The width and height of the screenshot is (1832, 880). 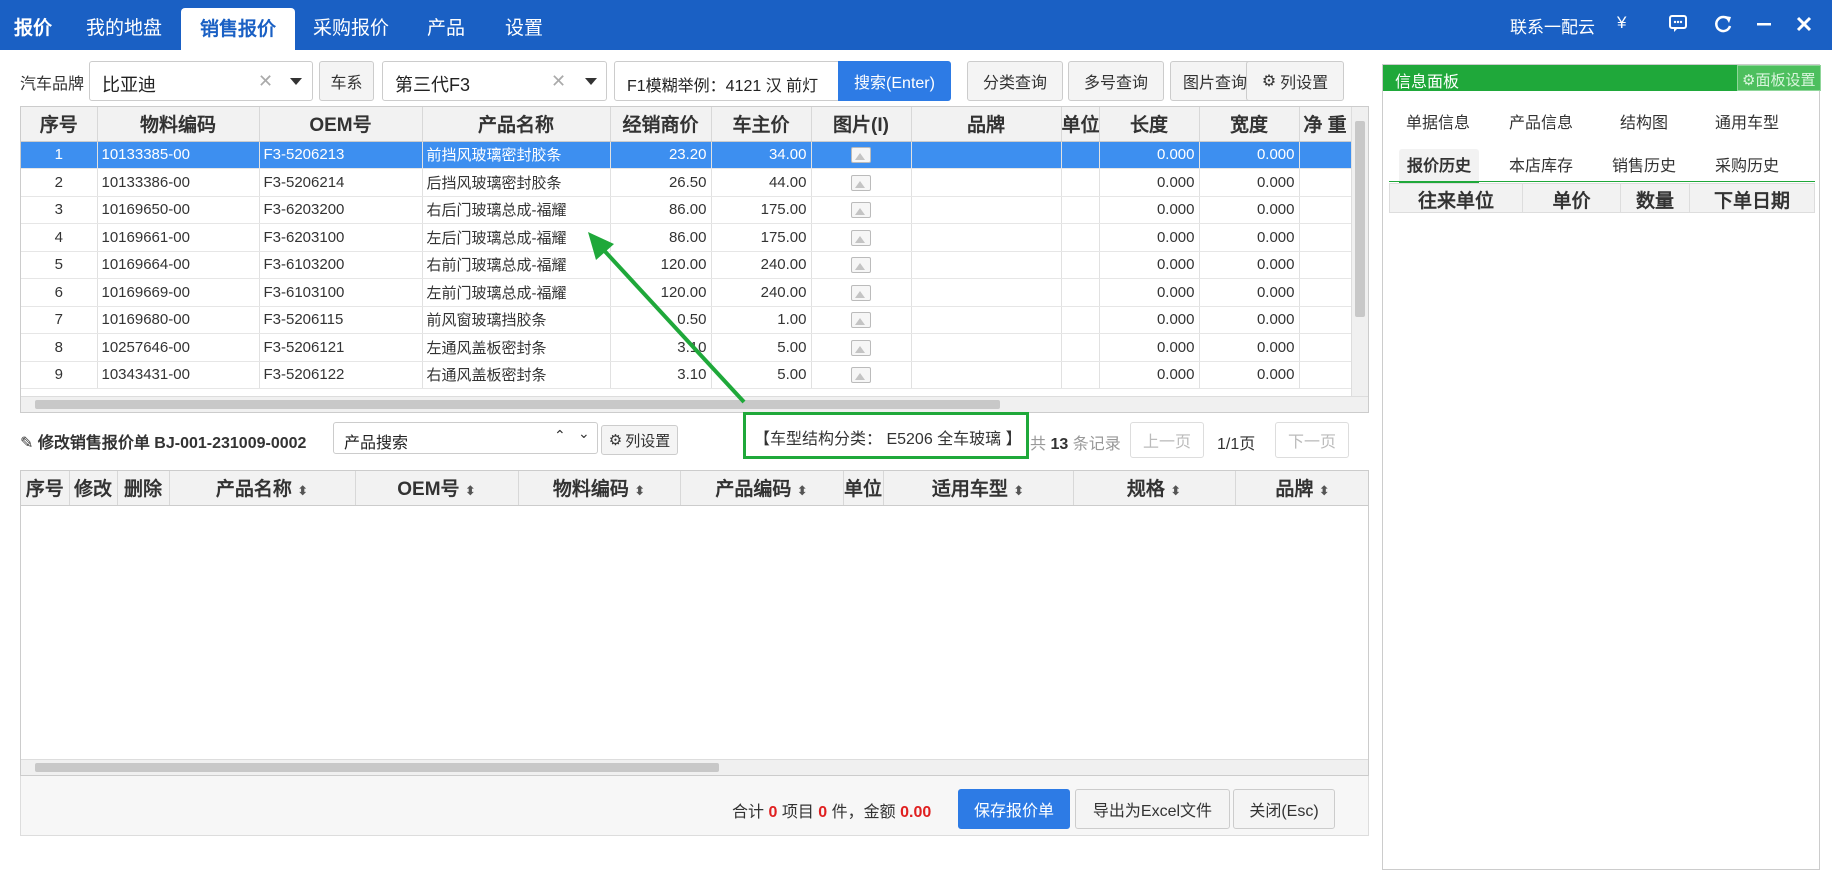 I want to click on tab-settings: 设置, so click(x=524, y=26).